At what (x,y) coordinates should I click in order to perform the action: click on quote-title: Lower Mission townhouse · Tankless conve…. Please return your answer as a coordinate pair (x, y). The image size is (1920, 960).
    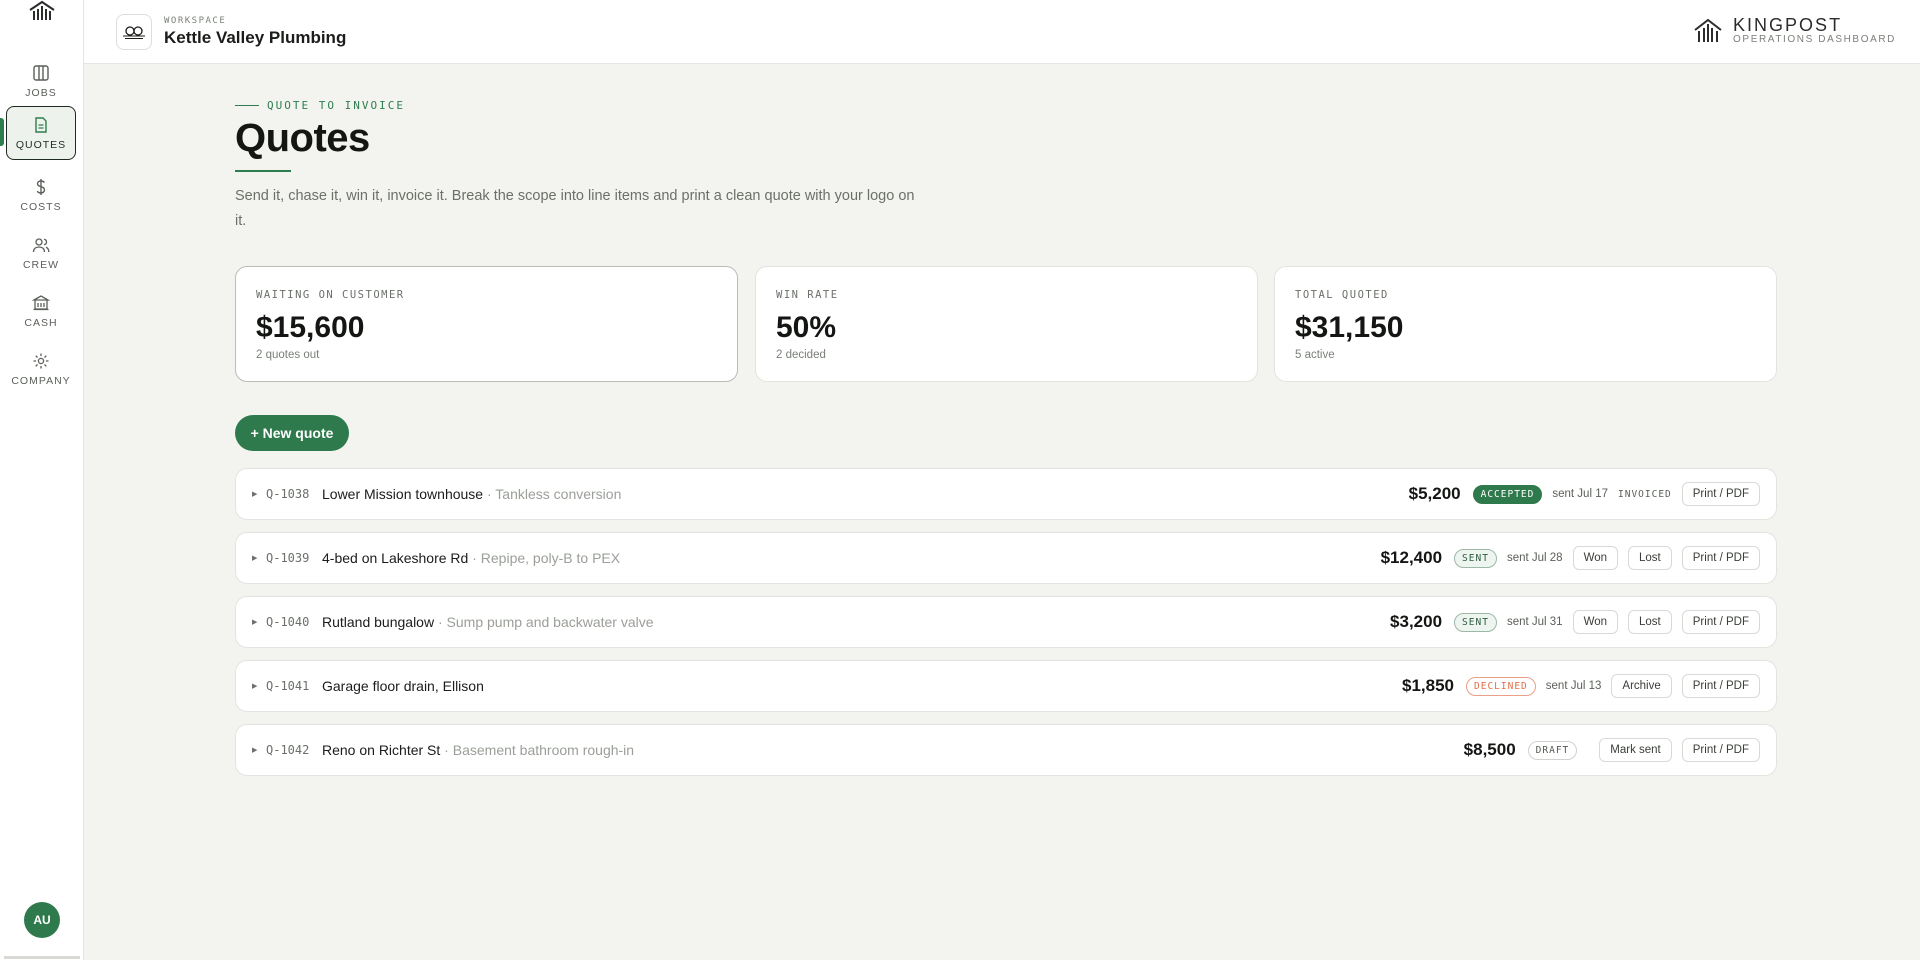
    Looking at the image, I should click on (471, 494).